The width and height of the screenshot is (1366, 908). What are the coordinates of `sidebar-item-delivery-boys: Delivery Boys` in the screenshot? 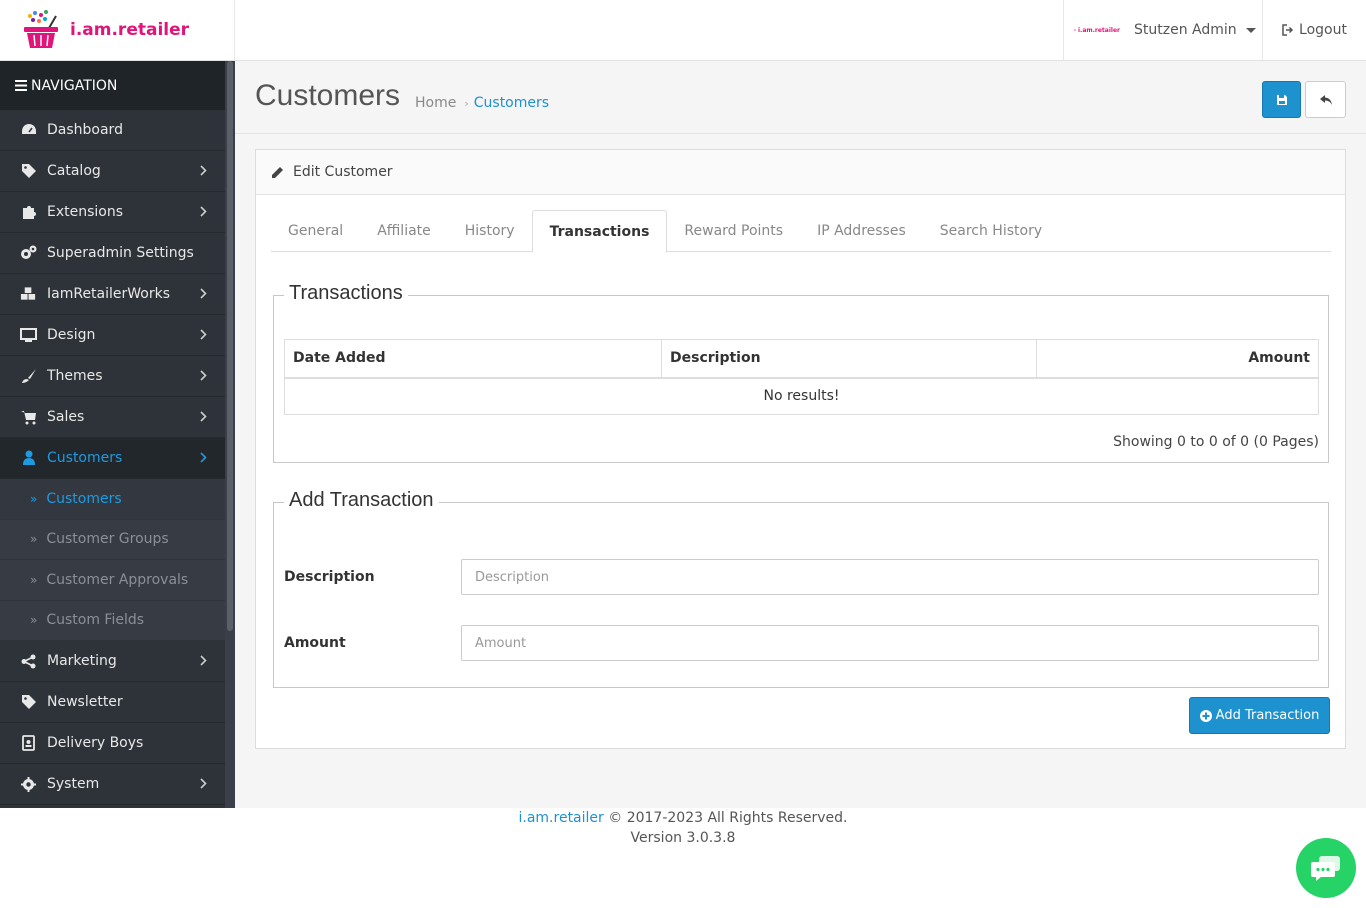 It's located at (112, 743).